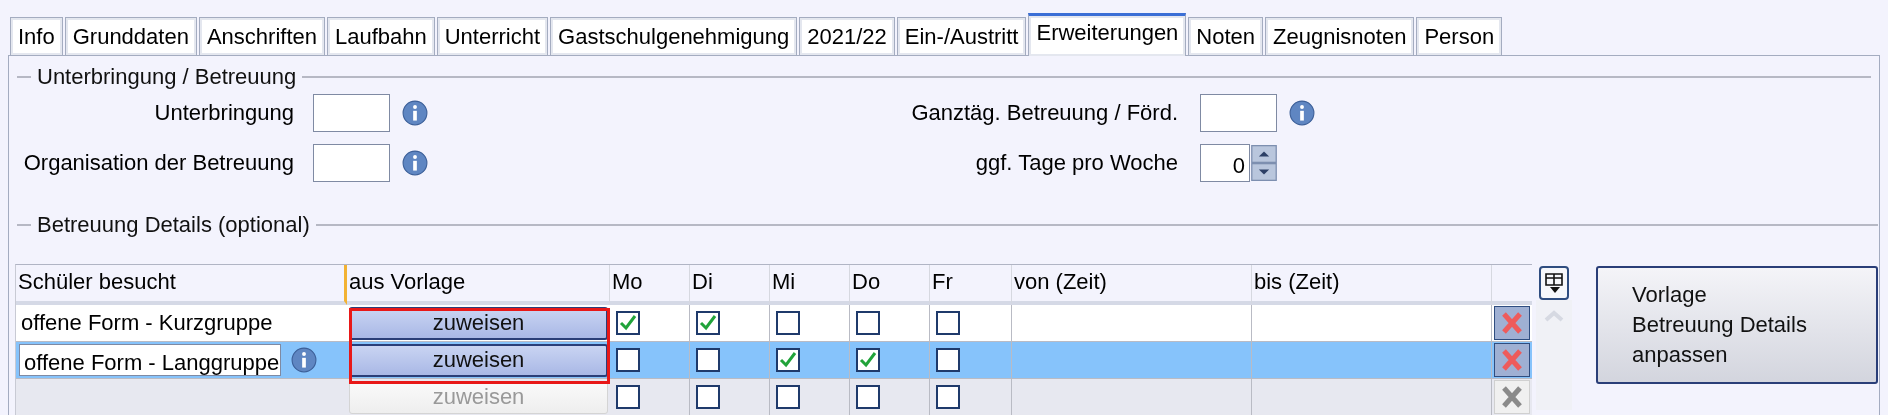 The width and height of the screenshot is (1888, 415). Describe the element at coordinates (1737, 325) in the screenshot. I see `template-button: Vorlage Betreuung Details anpassen` at that location.